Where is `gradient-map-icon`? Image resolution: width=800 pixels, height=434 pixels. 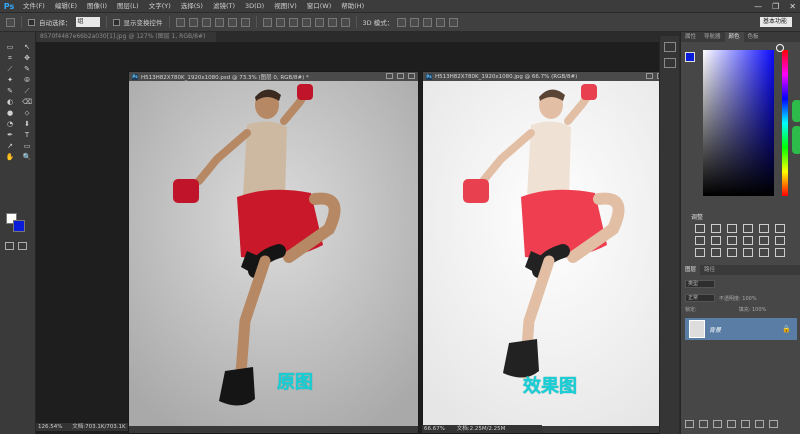 gradient-map-icon is located at coordinates (748, 252).